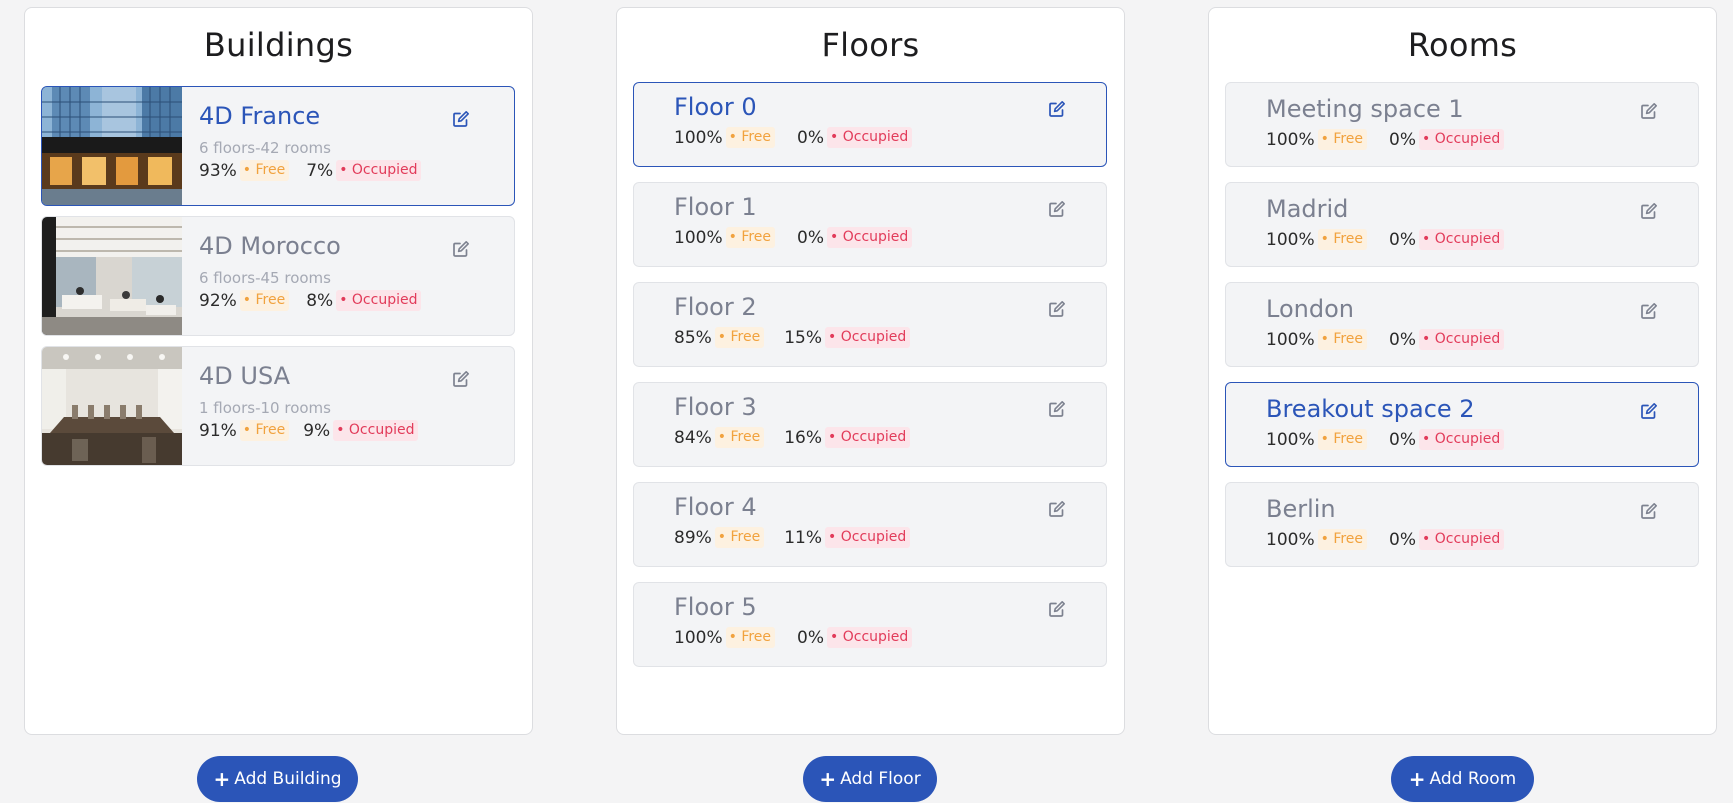 The width and height of the screenshot is (1733, 803). What do you see at coordinates (870, 424) in the screenshot?
I see `floor-card-3: Floor 3 84% • Free 16% • Occupied` at bounding box center [870, 424].